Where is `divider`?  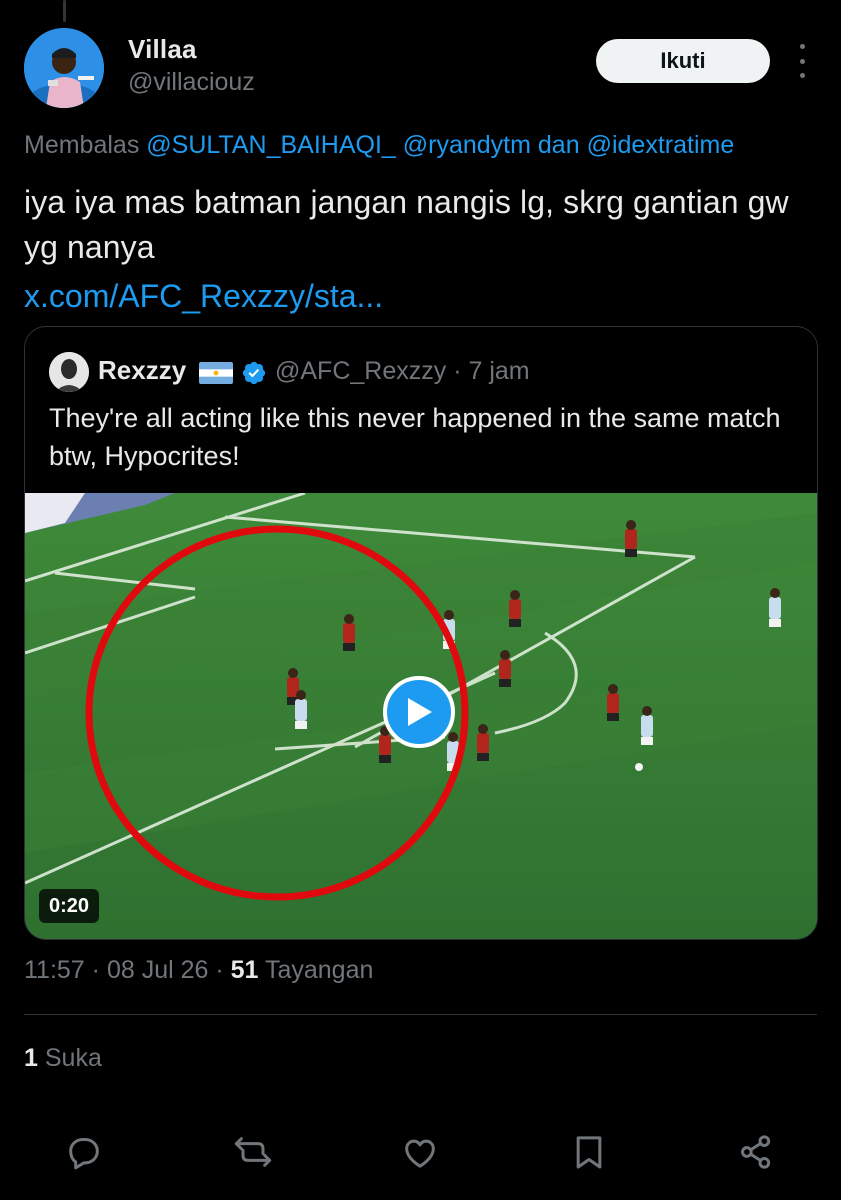 divider is located at coordinates (420, 1014).